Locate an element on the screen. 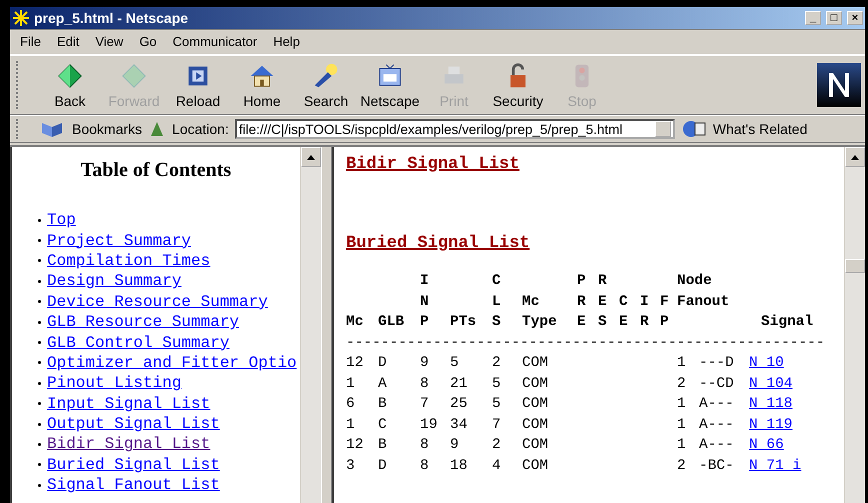  toc-link: GLB Control Summary is located at coordinates (138, 343).